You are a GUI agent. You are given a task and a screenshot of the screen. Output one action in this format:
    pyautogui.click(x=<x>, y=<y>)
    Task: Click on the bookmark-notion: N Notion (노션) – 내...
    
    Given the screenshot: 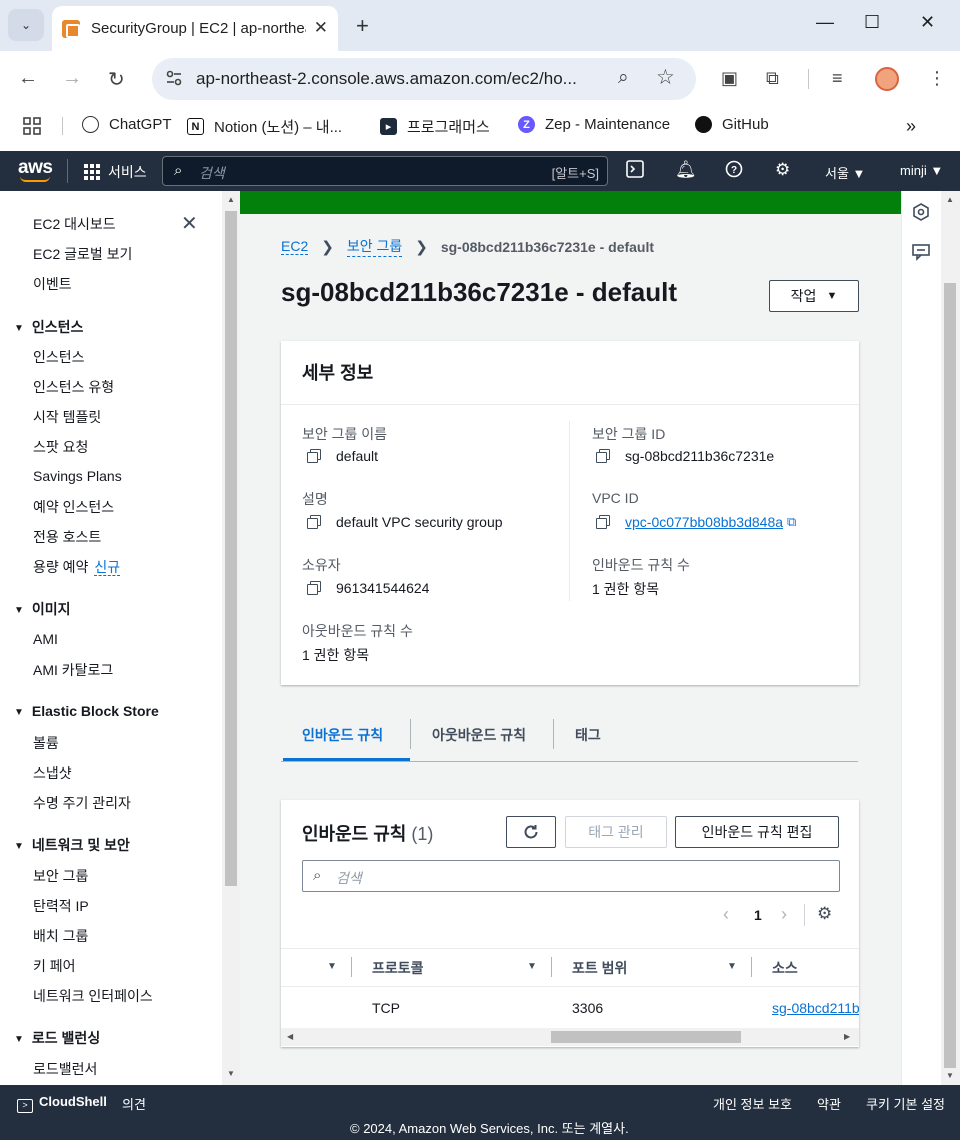 What is the action you would take?
    pyautogui.click(x=264, y=126)
    